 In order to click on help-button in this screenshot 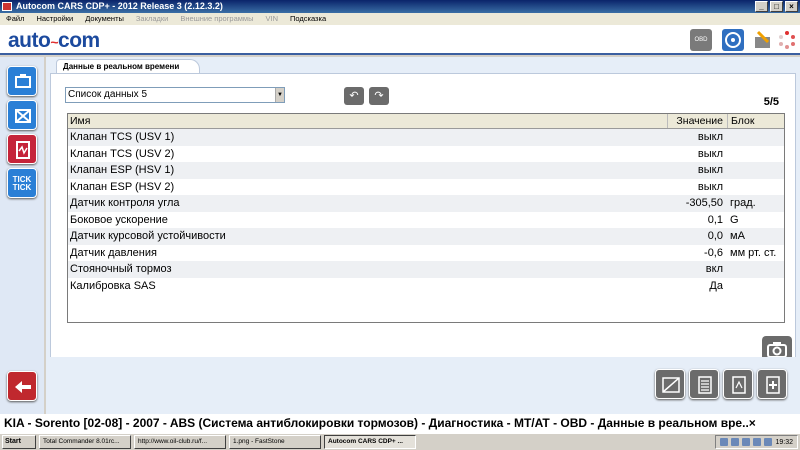, I will do `click(733, 40)`.